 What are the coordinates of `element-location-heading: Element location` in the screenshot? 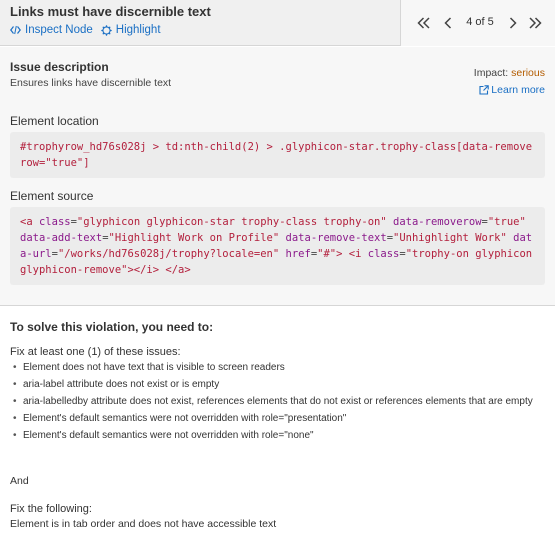 It's located at (54, 121).